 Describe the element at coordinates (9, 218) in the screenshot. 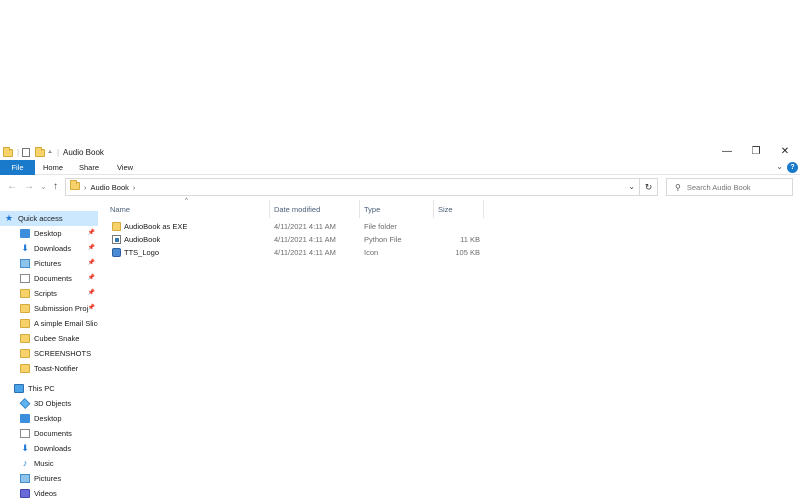

I see `star-icon: ★` at that location.